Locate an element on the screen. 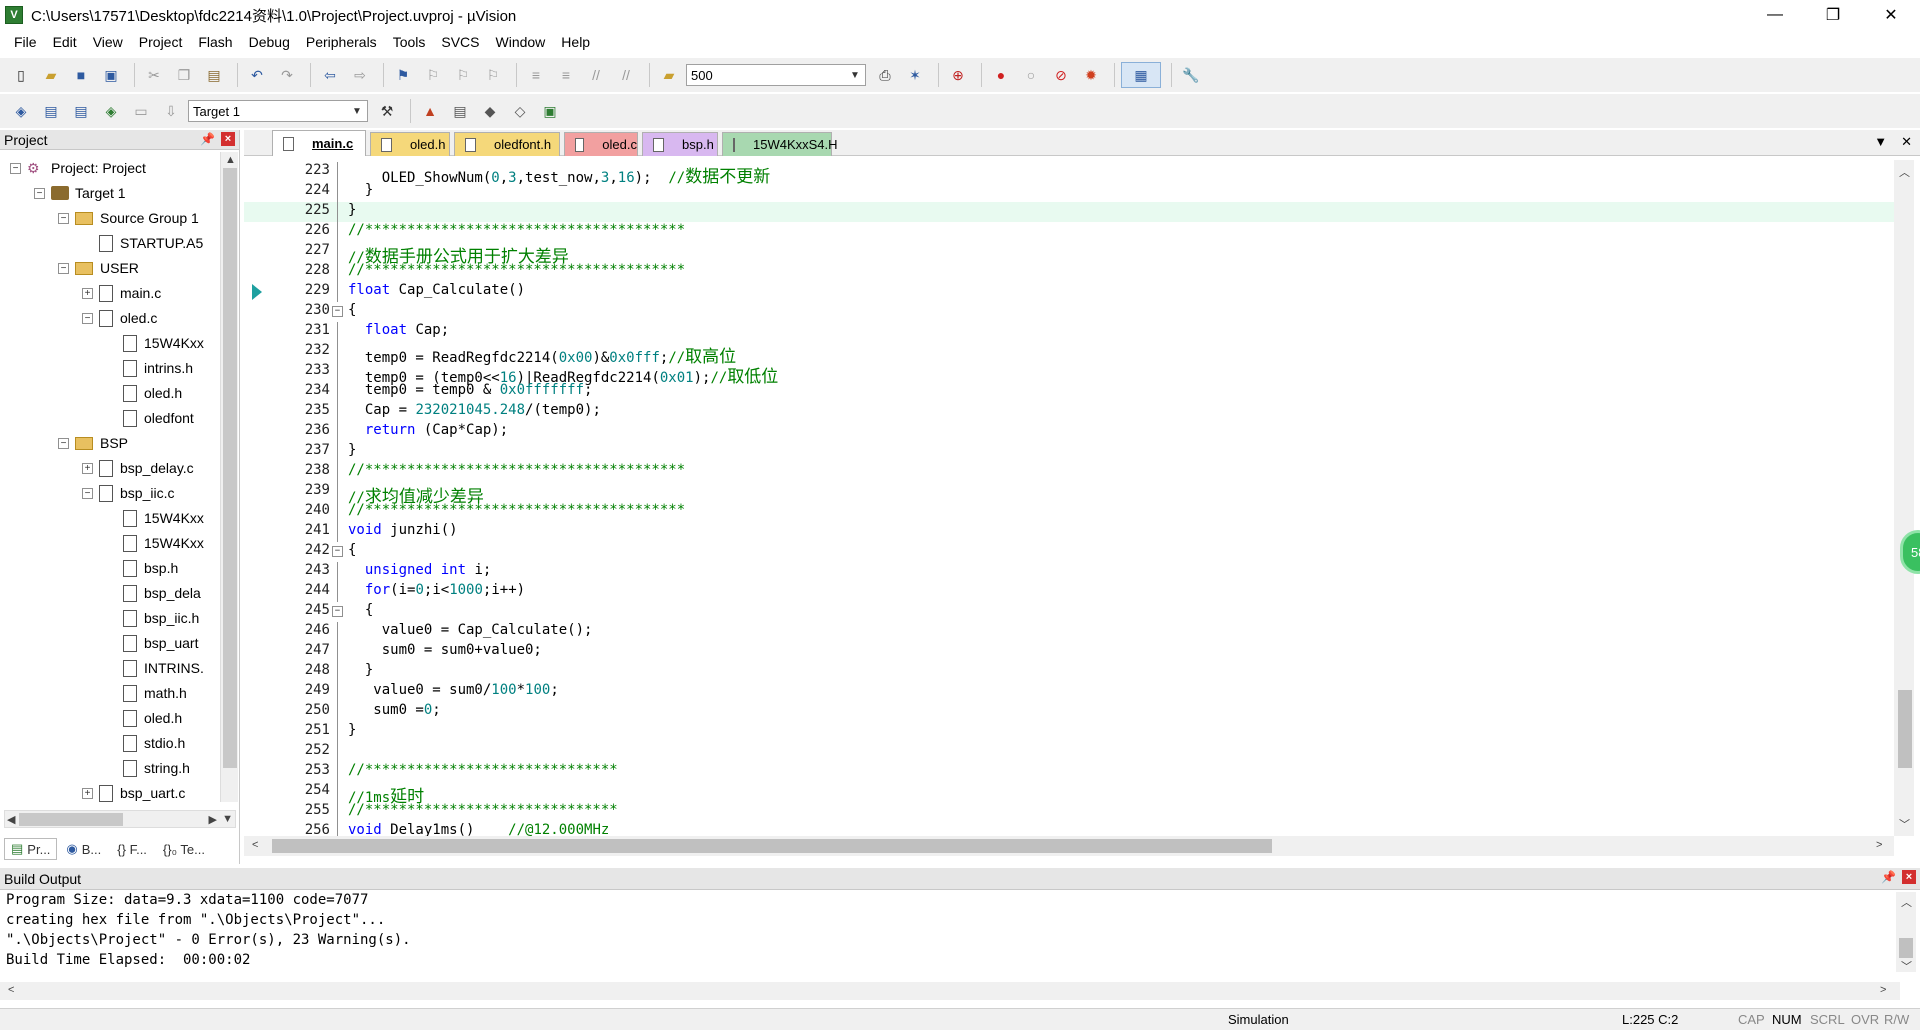 The image size is (1920, 1030). save-all-icon: ▣ is located at coordinates (111, 75).